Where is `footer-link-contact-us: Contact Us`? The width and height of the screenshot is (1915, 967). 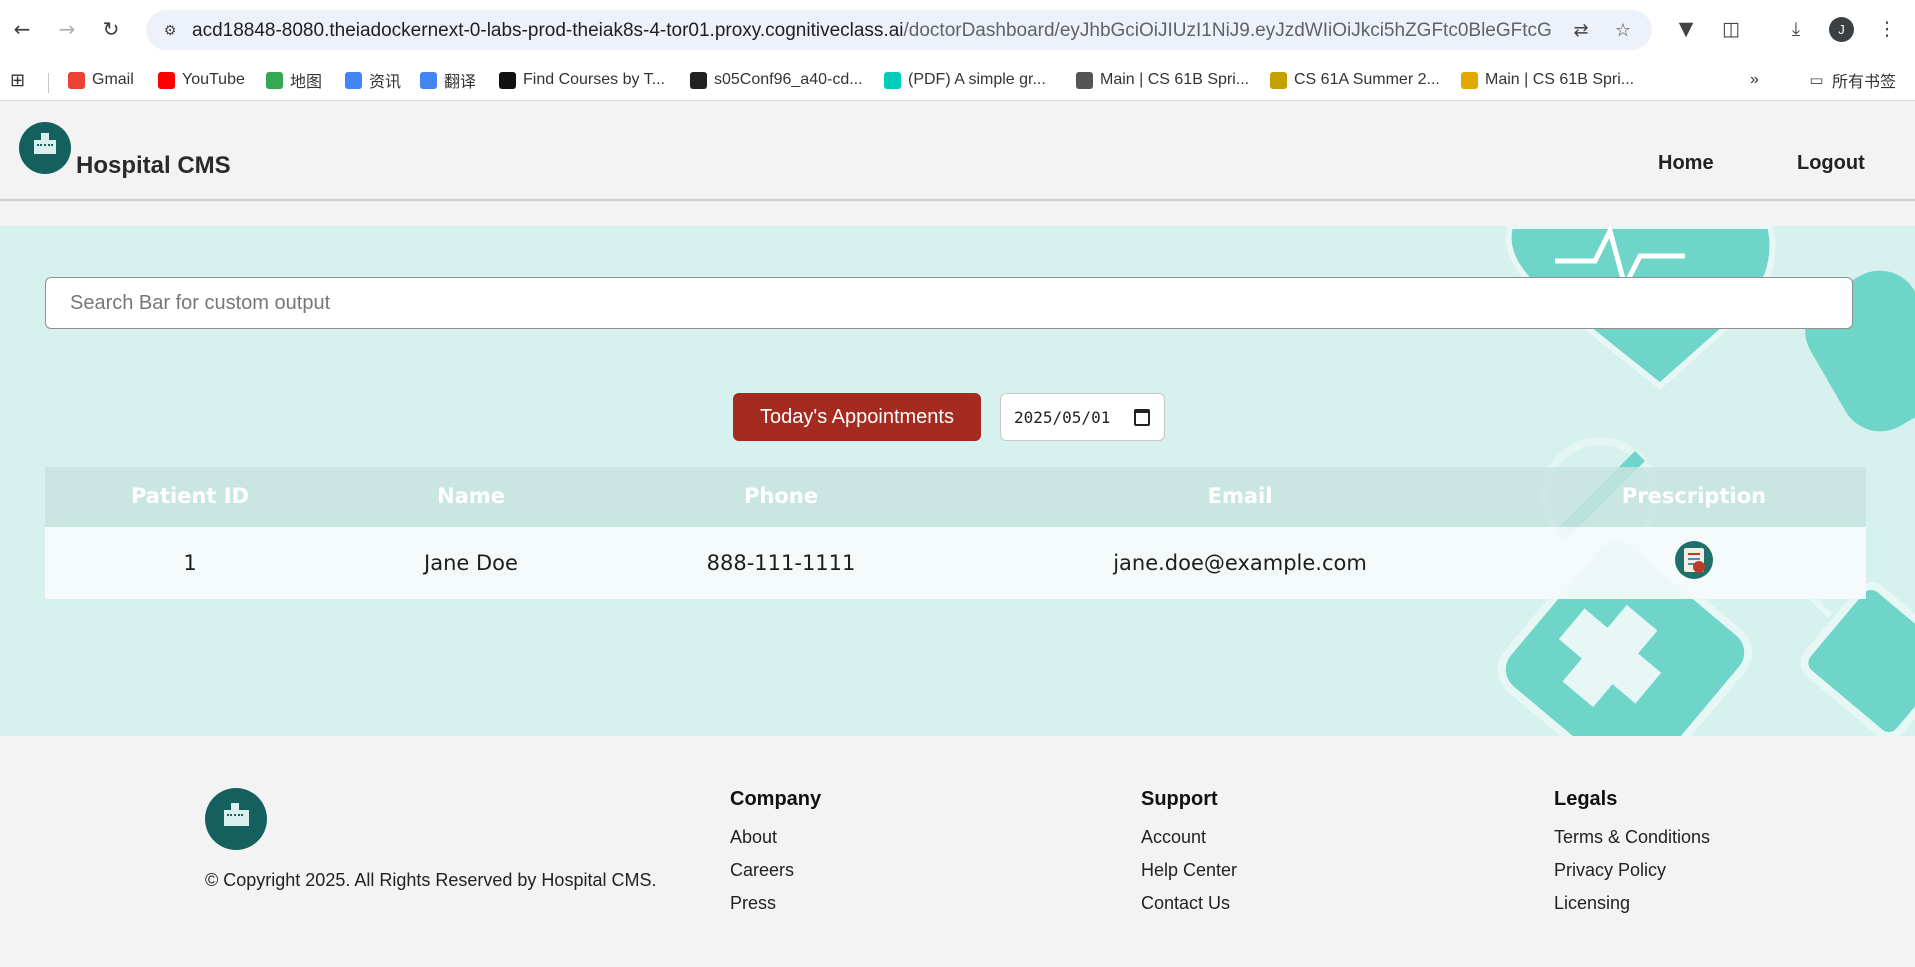 footer-link-contact-us: Contact Us is located at coordinates (1189, 903).